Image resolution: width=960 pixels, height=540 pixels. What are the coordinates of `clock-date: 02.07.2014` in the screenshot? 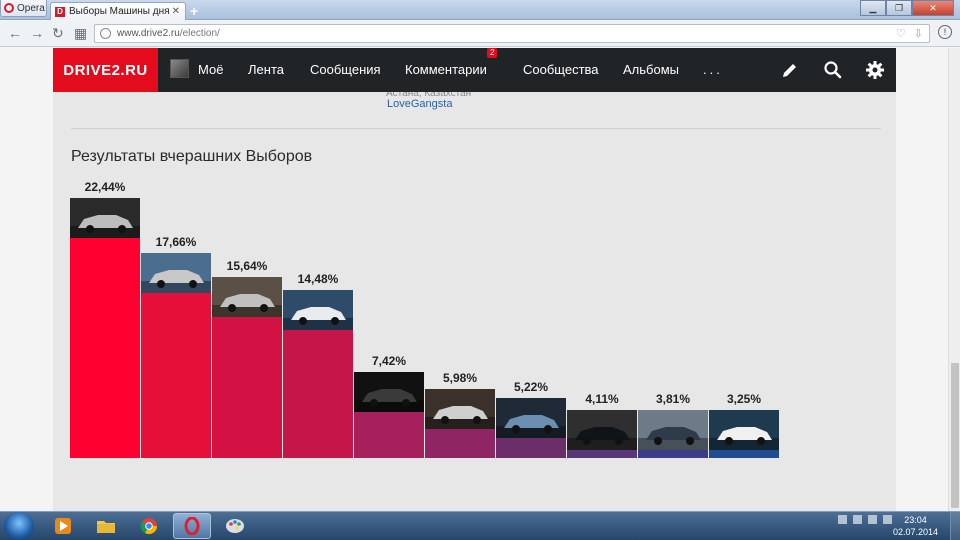 It's located at (915, 532).